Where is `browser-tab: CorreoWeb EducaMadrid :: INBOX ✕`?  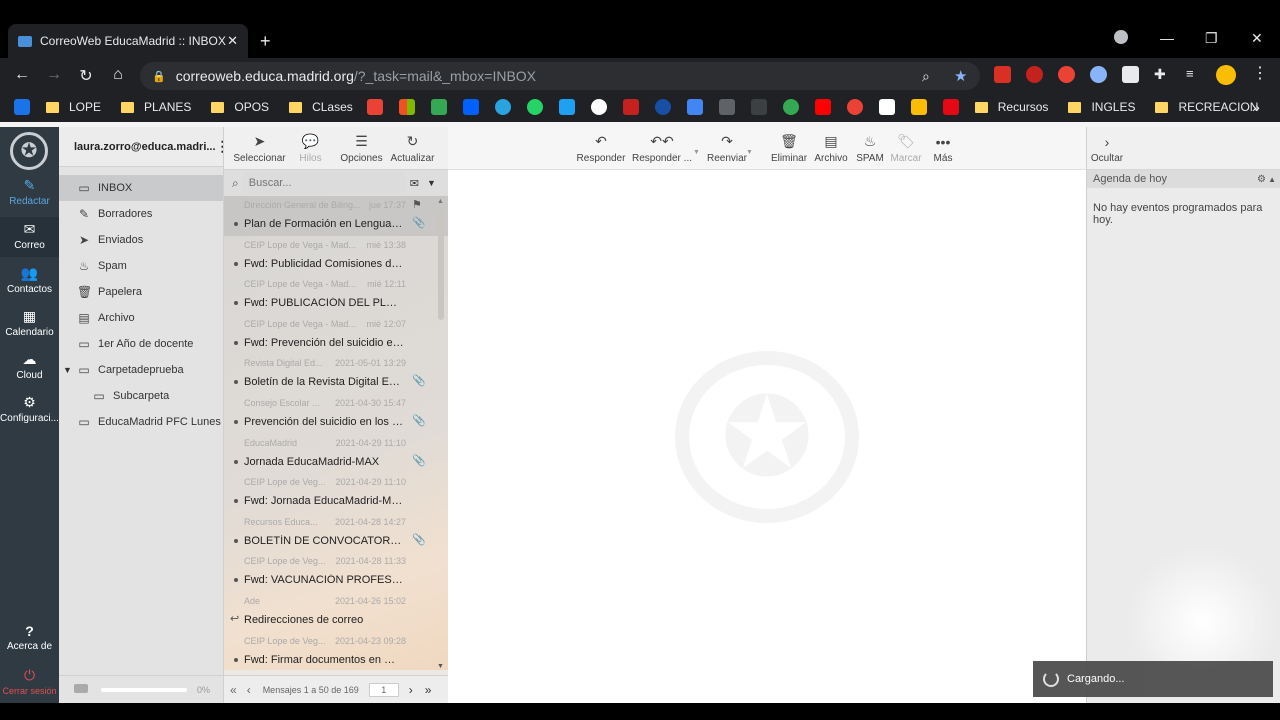 browser-tab: CorreoWeb EducaMadrid :: INBOX ✕ is located at coordinates (128, 41).